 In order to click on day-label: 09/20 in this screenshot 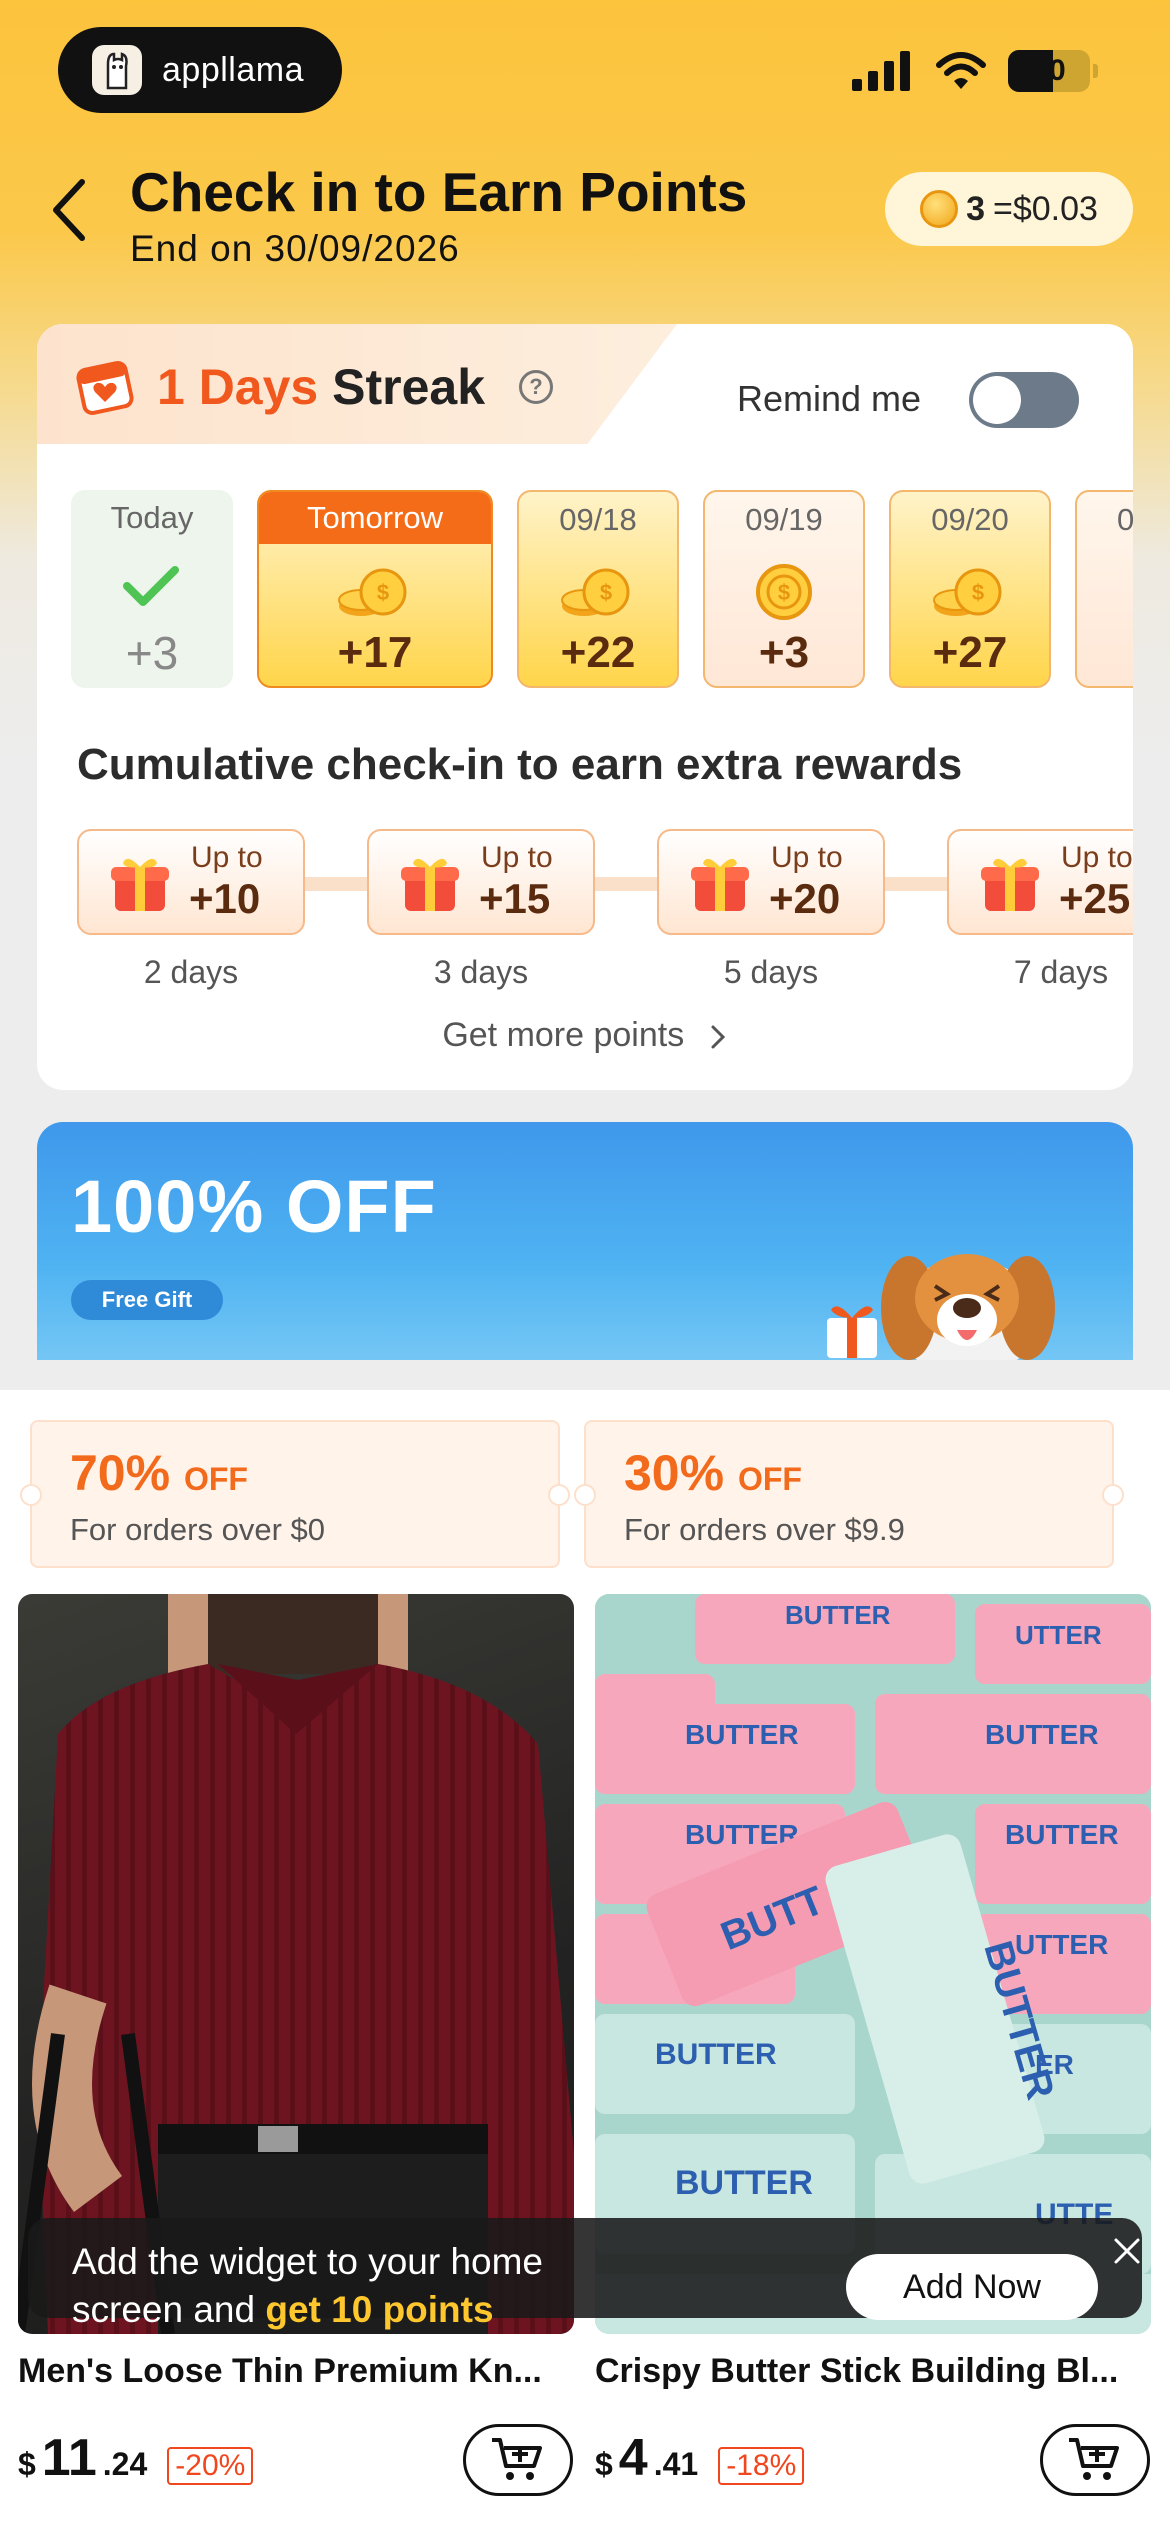, I will do `click(970, 519)`.